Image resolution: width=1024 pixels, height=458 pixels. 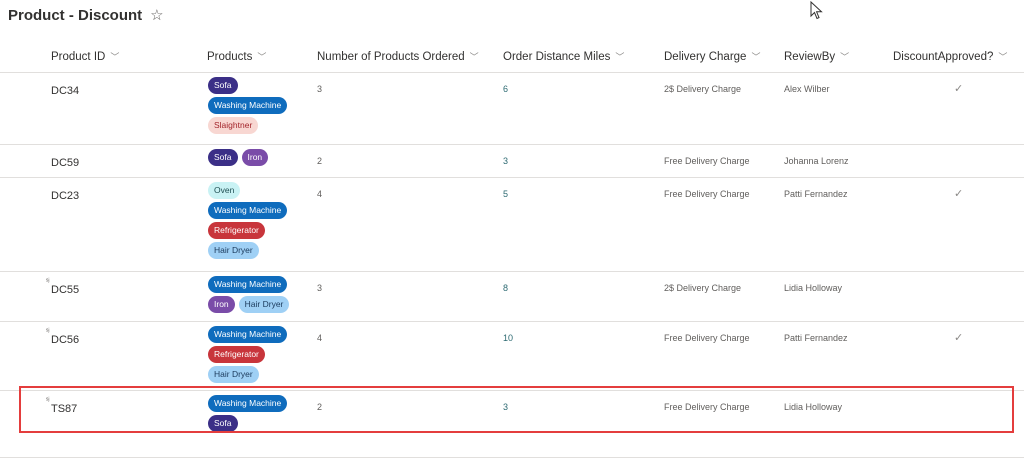 What do you see at coordinates (816, 161) in the screenshot?
I see `review-by-cell: Johanna Lorenz` at bounding box center [816, 161].